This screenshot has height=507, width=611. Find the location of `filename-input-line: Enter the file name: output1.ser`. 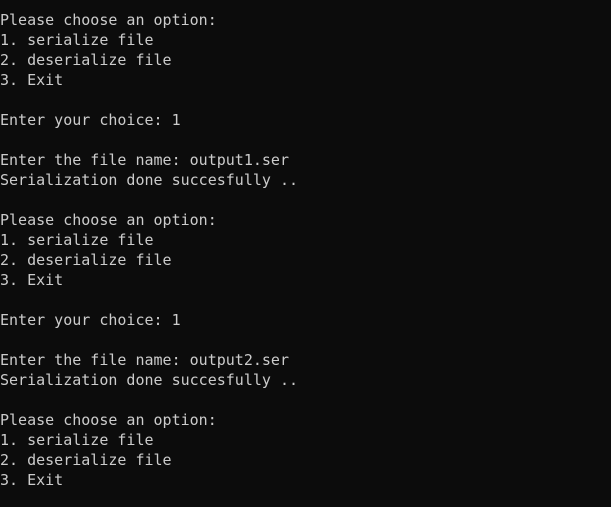

filename-input-line: Enter the file name: output1.ser is located at coordinates (144, 160).